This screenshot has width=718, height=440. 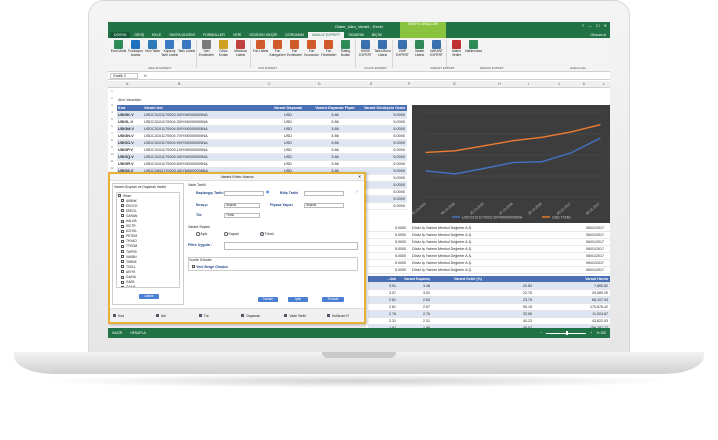 What do you see at coordinates (135, 53) in the screenshot?
I see `ribbon-button-2: Fonksiyon Arama` at bounding box center [135, 53].